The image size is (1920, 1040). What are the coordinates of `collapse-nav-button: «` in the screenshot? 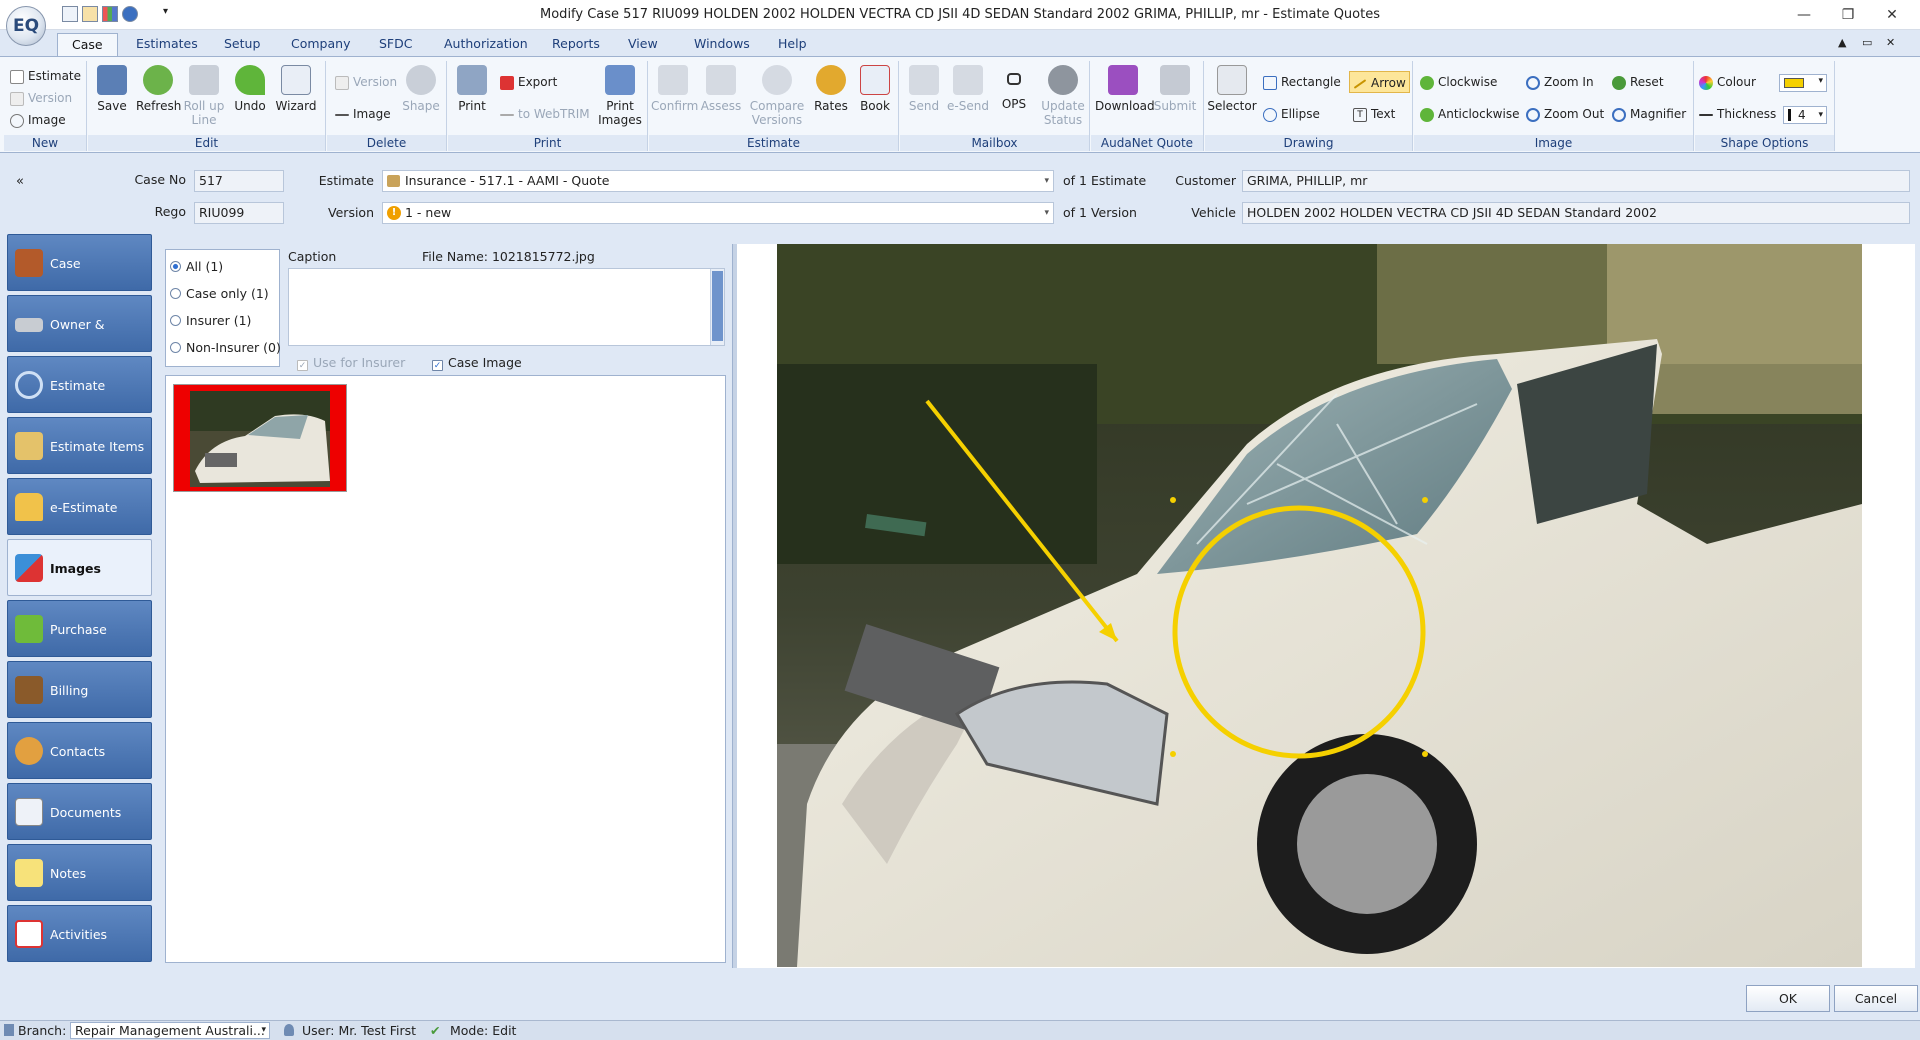 It's located at (20, 181).